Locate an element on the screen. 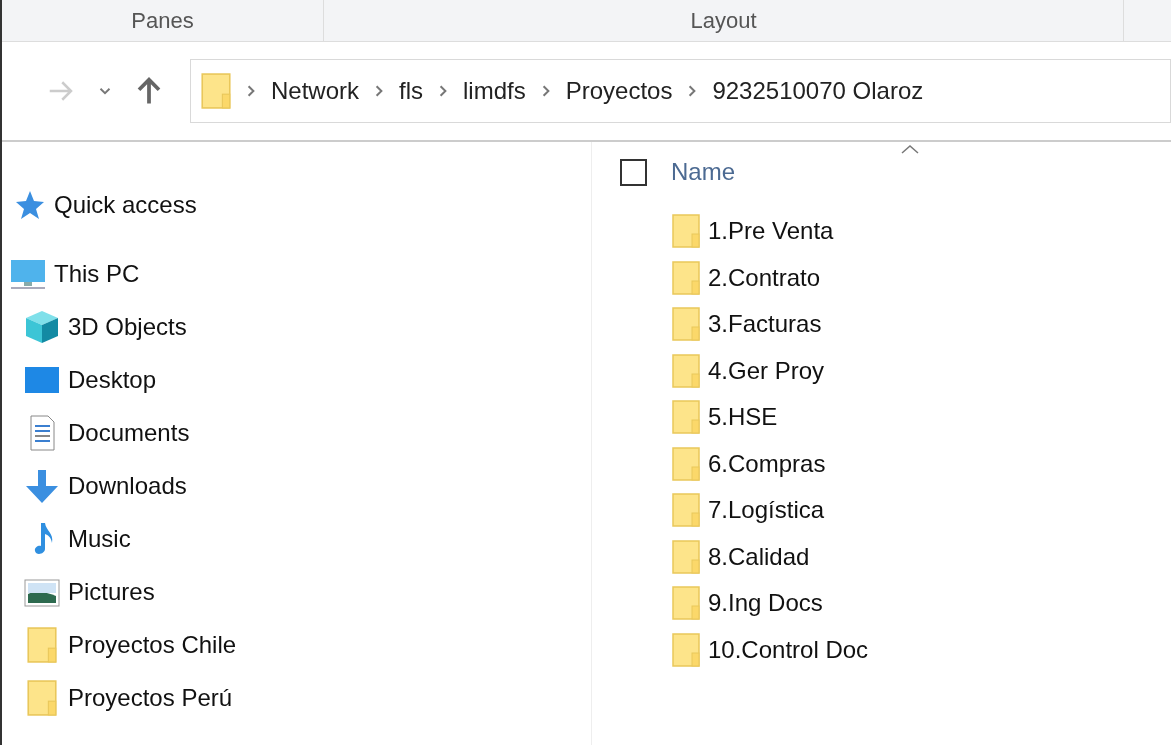 This screenshot has width=1171, height=745. folder-row: 2.Contrato is located at coordinates (921, 277).